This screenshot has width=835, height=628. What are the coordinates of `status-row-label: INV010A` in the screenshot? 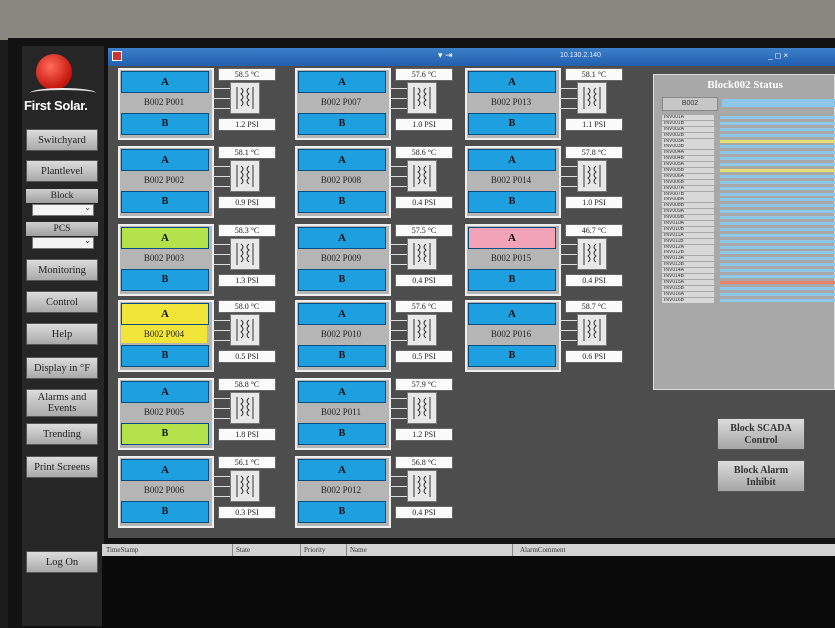 It's located at (688, 224).